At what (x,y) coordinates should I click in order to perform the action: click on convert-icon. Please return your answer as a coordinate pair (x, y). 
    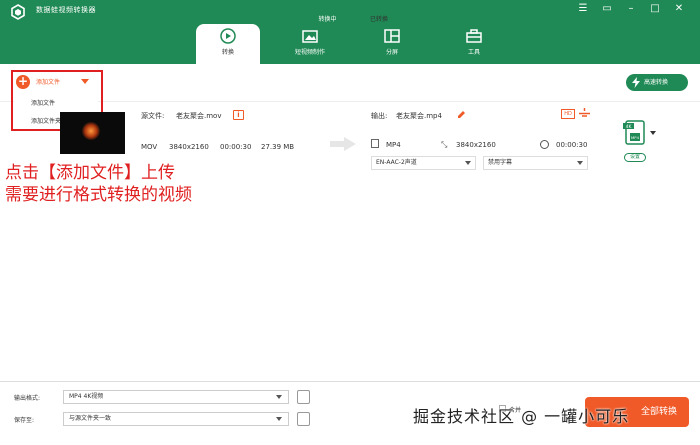
    Looking at the image, I should click on (228, 36).